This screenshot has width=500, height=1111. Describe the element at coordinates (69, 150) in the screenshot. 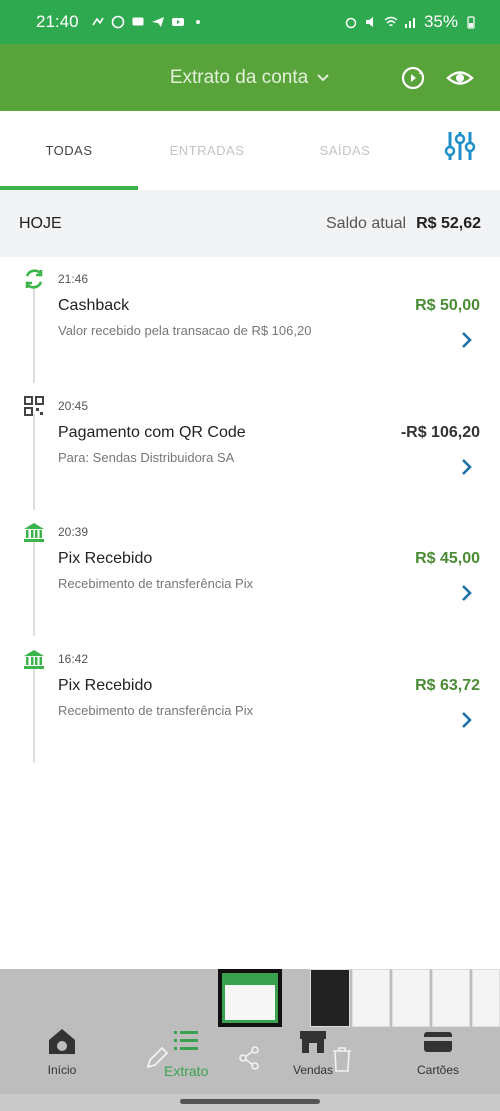

I see `tab-all: TODAS` at that location.